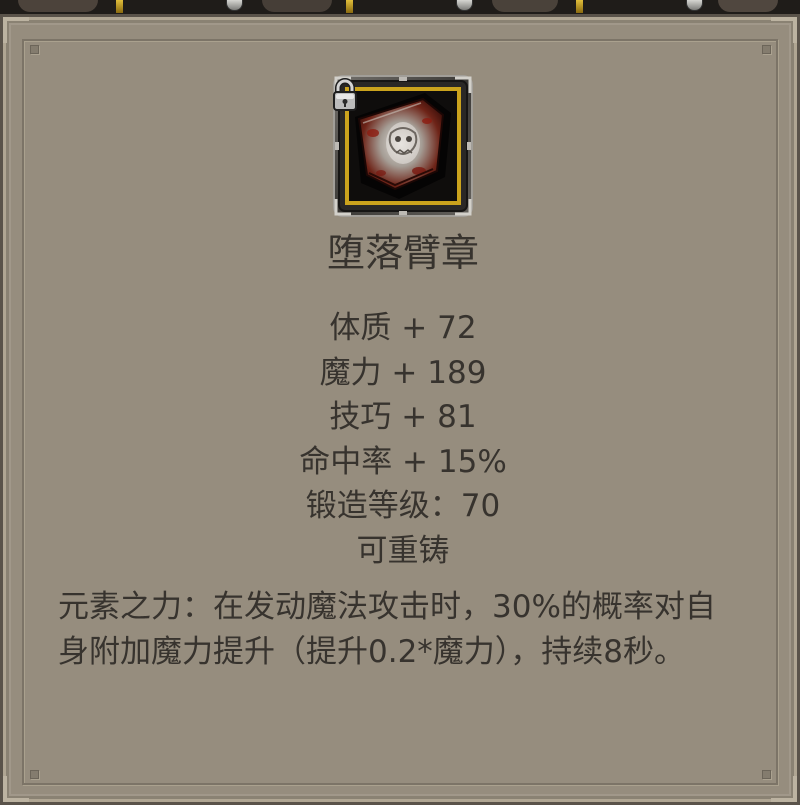 This screenshot has width=800, height=805. What do you see at coordinates (403, 328) in the screenshot?
I see `stat-constitution: 体质 + 72` at bounding box center [403, 328].